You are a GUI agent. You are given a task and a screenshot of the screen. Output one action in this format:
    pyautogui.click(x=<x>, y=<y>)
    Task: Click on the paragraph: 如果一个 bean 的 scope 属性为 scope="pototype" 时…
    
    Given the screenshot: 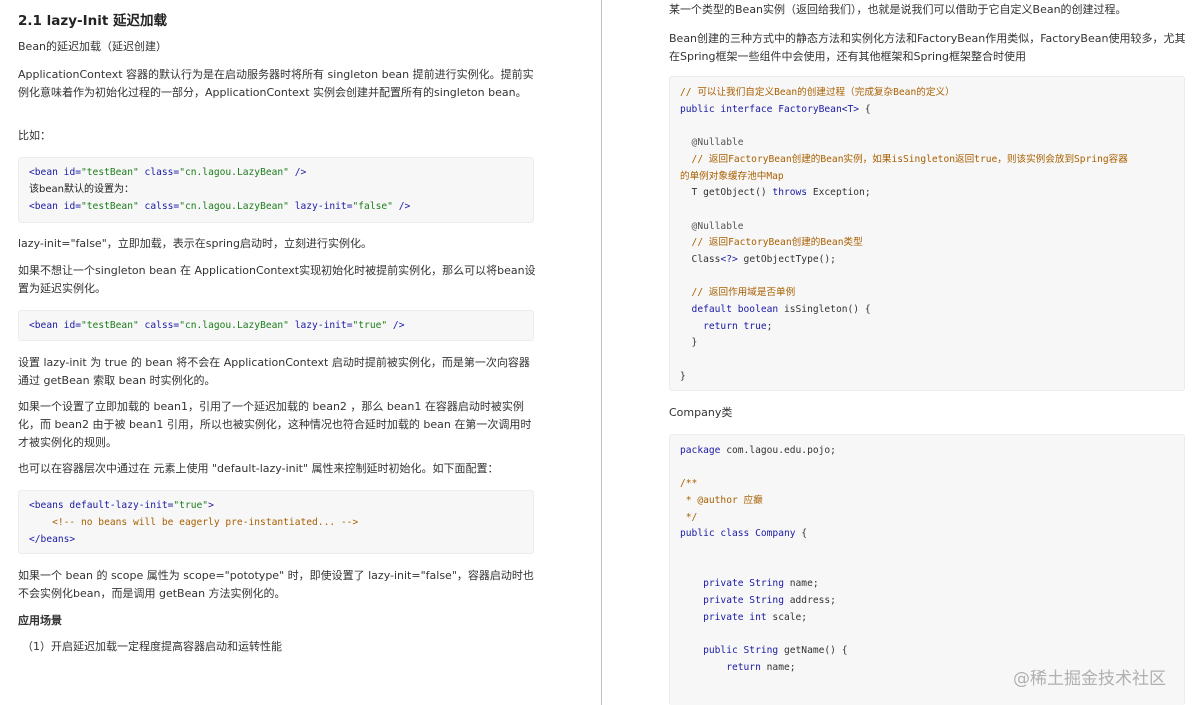 What is the action you would take?
    pyautogui.click(x=276, y=584)
    